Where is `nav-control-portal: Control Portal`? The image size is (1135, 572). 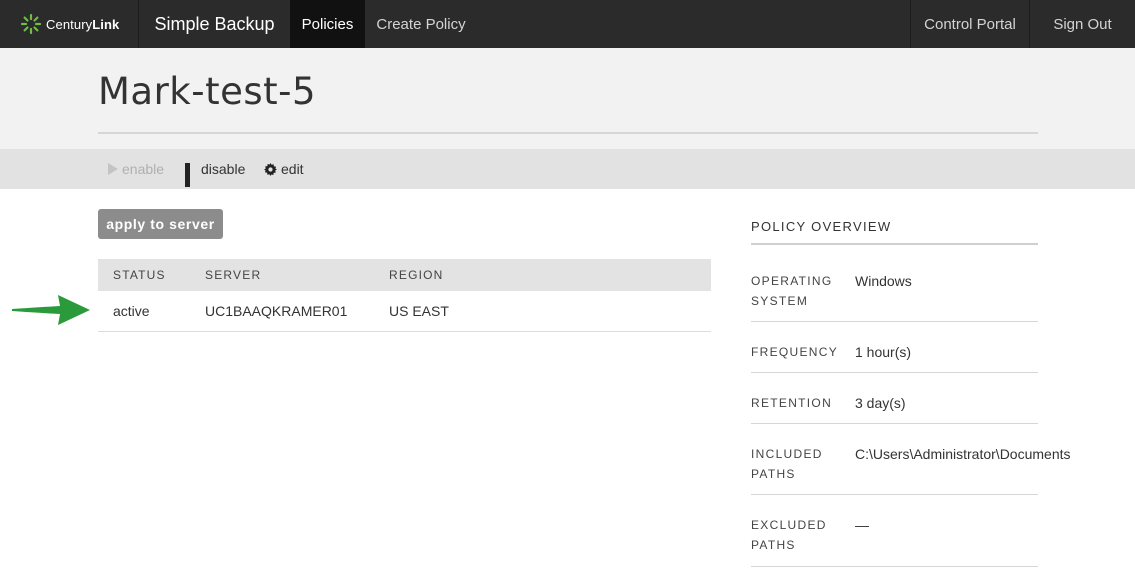
nav-control-portal: Control Portal is located at coordinates (969, 24).